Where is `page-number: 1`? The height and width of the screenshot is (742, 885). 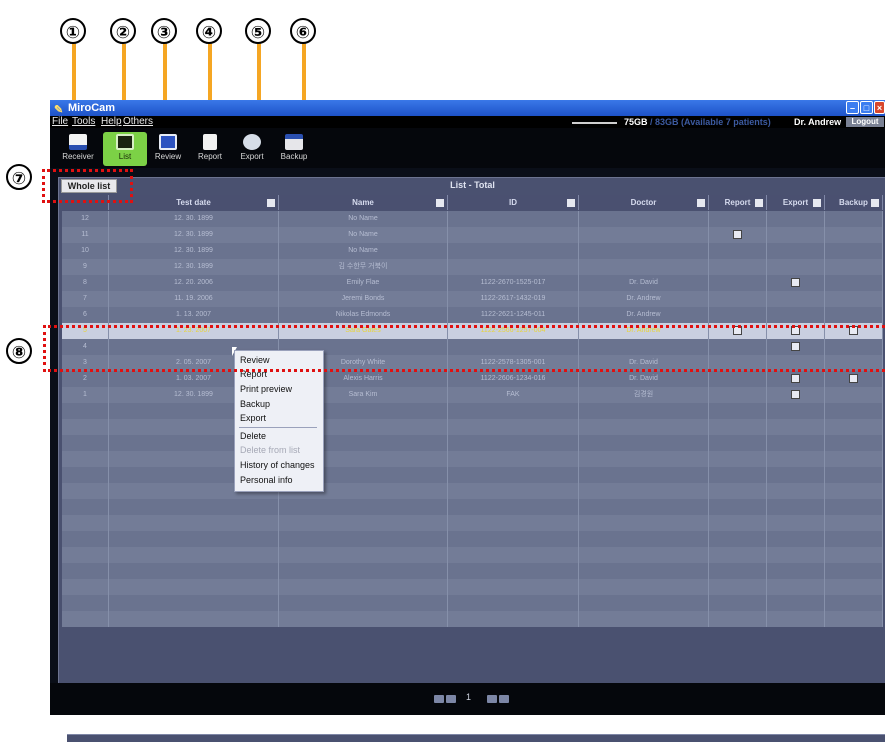
page-number: 1 is located at coordinates (468, 697).